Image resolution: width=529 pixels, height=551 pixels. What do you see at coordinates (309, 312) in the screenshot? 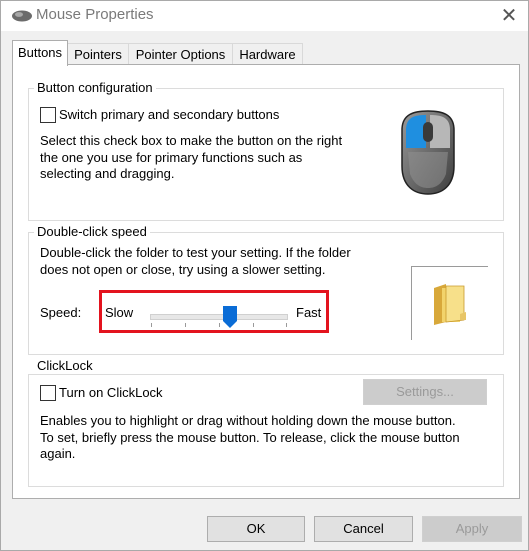
I see `fast-label: Fast` at bounding box center [309, 312].